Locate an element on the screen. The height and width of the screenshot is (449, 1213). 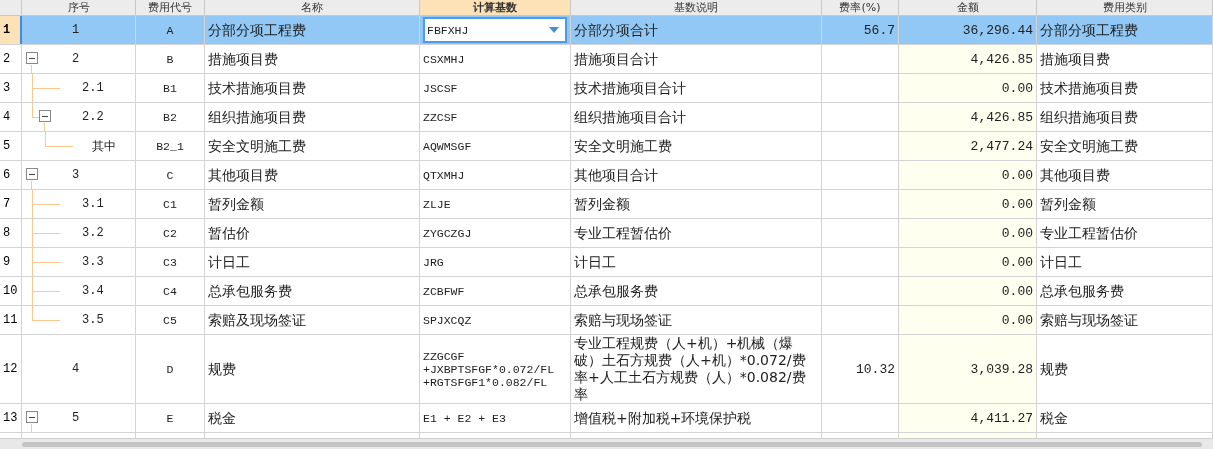
fee-name: 索赔及现场签证 is located at coordinates (257, 320).